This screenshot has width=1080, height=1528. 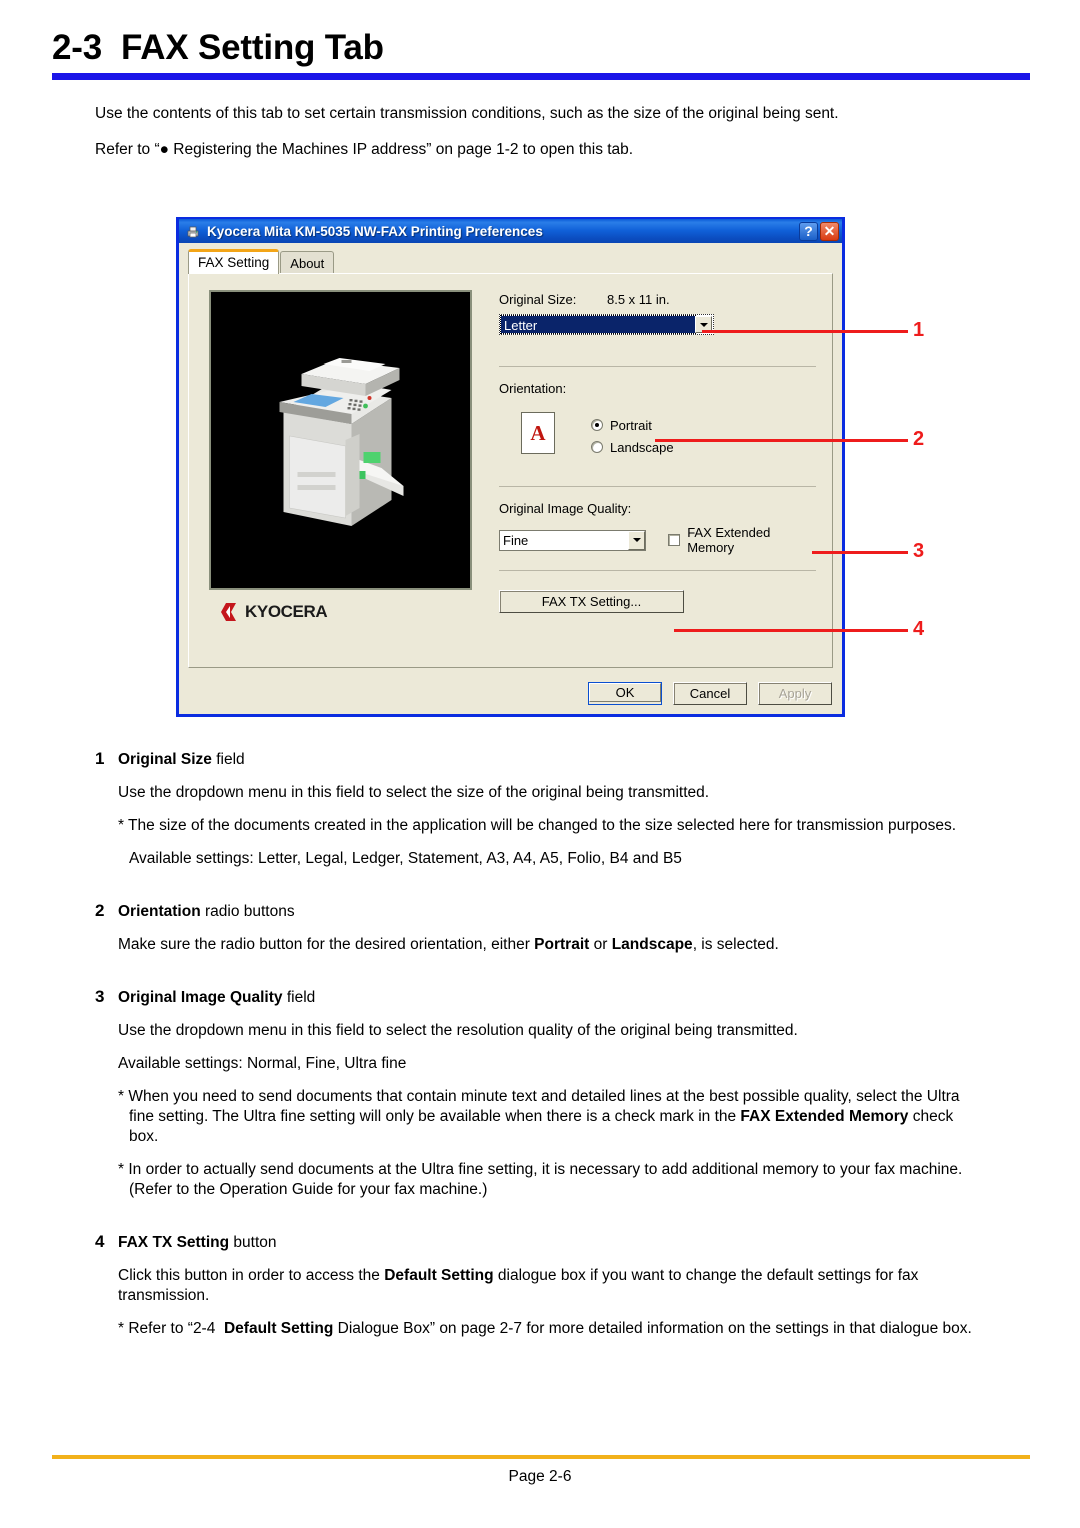 I want to click on fax-extended-memory-label: FAX Extended Memory, so click(x=729, y=540).